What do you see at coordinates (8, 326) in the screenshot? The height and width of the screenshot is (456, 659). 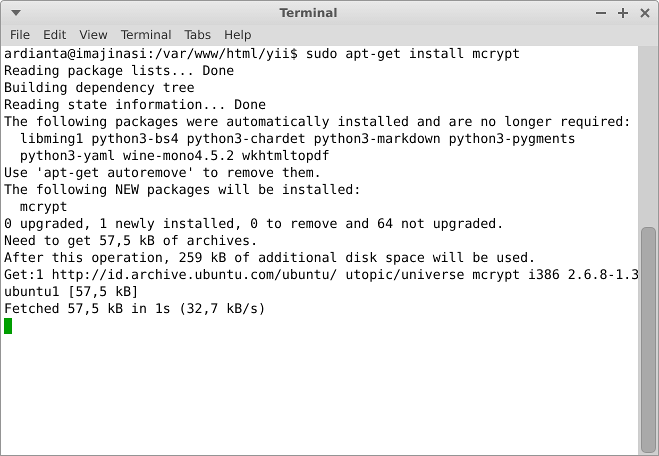 I see `text-cursor` at bounding box center [8, 326].